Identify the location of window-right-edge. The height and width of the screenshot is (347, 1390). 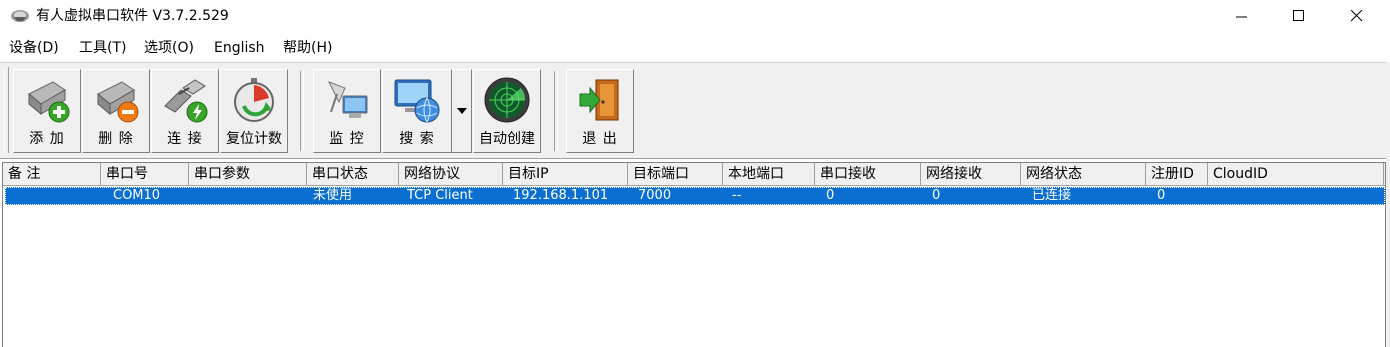
(1388, 204).